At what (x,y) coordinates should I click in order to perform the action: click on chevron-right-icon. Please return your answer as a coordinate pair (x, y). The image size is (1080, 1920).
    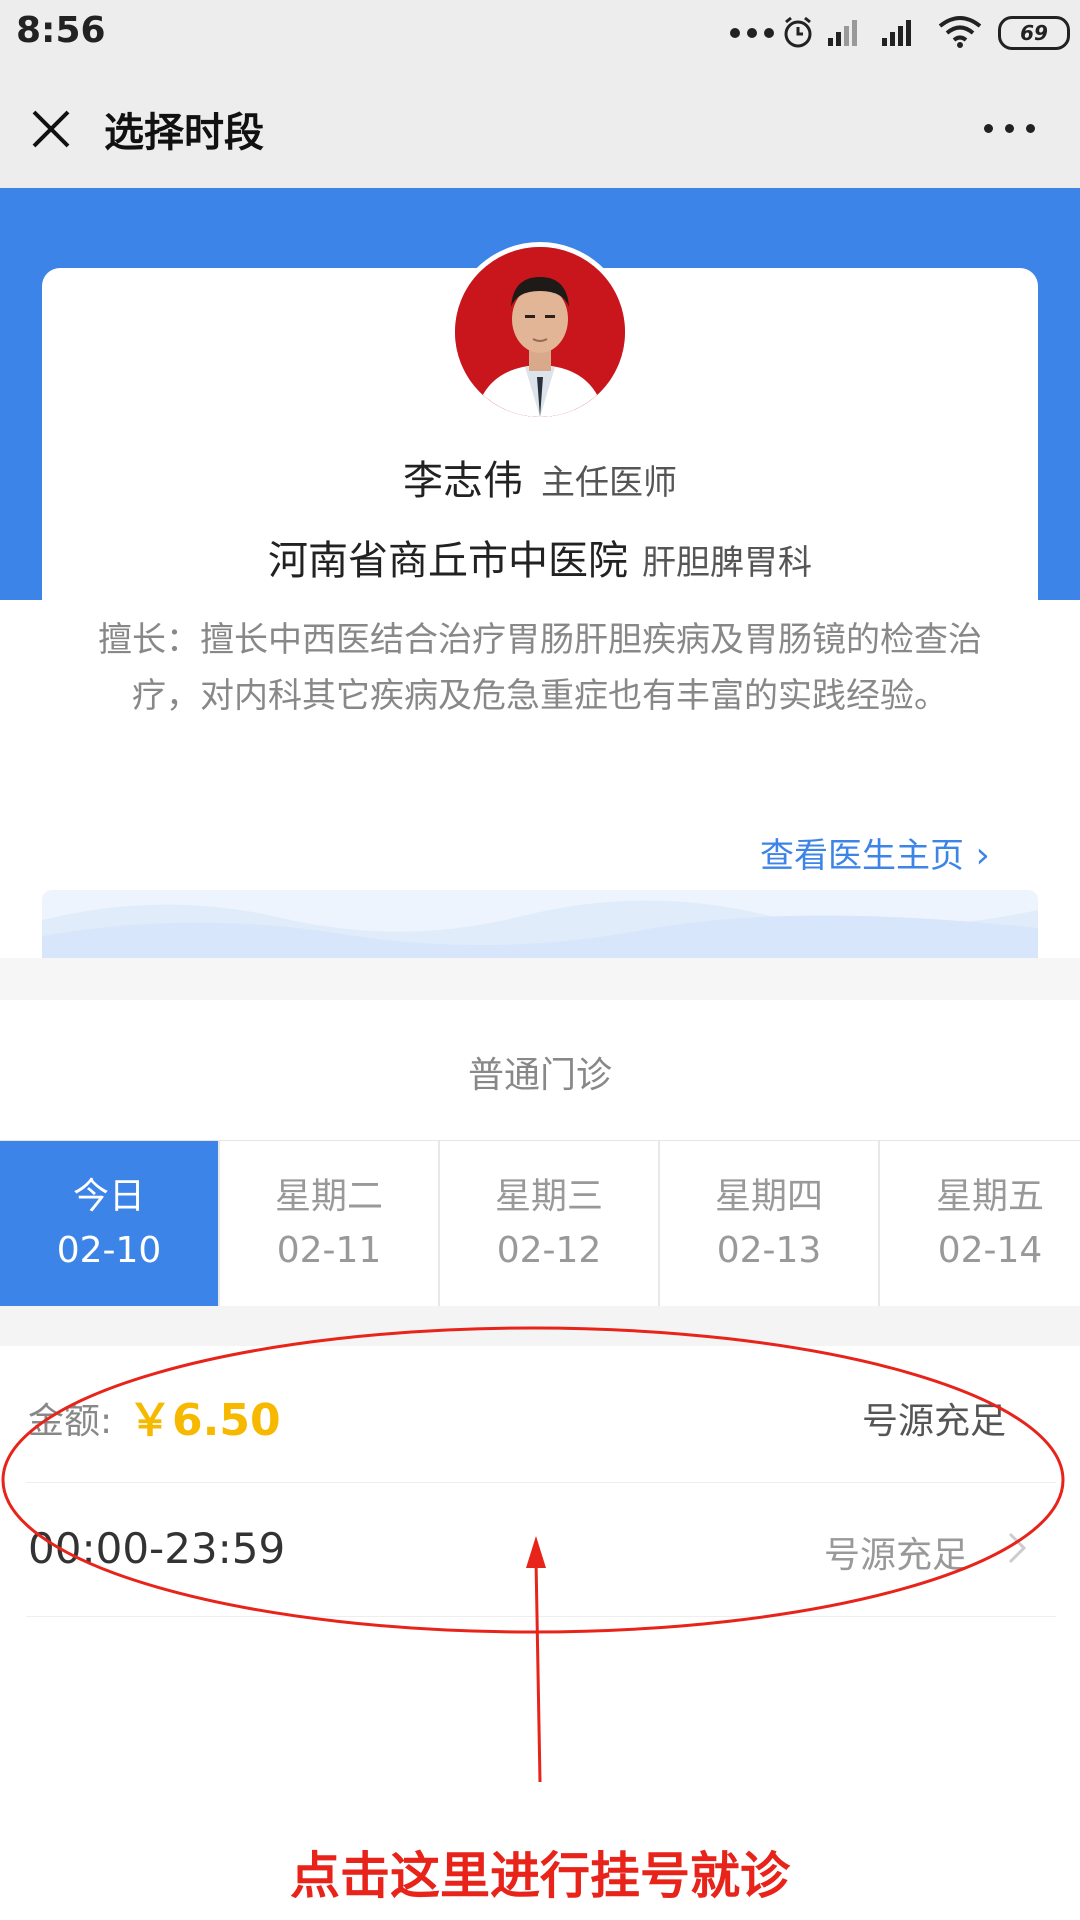
    Looking at the image, I should click on (1017, 1548).